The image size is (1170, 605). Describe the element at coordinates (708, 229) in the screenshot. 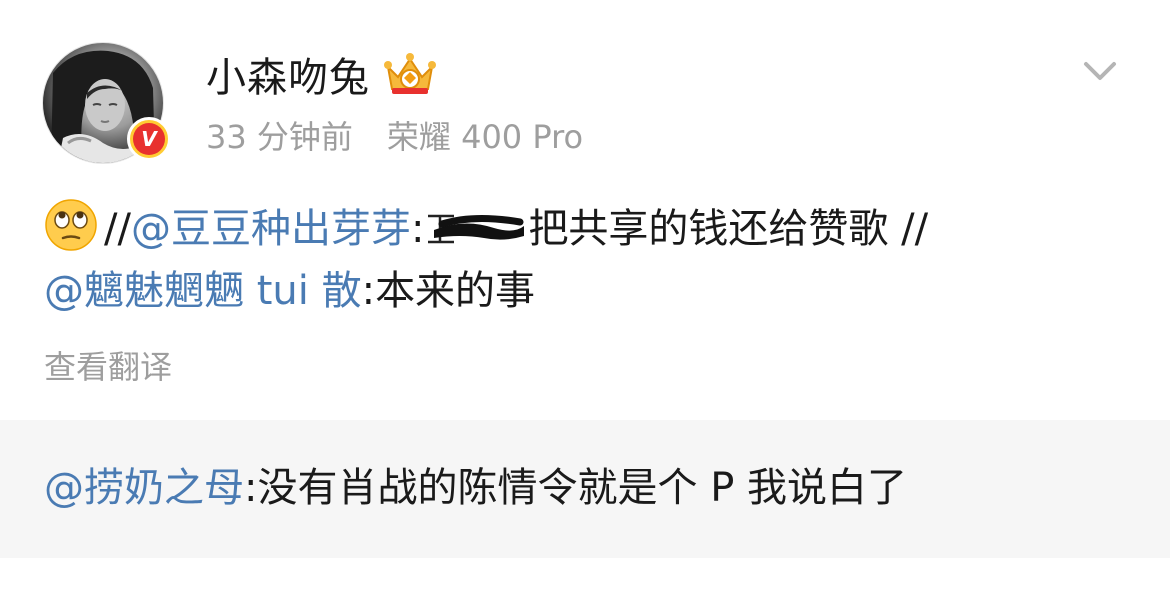

I see `repost-text: 把共享的钱还给赞歌` at that location.